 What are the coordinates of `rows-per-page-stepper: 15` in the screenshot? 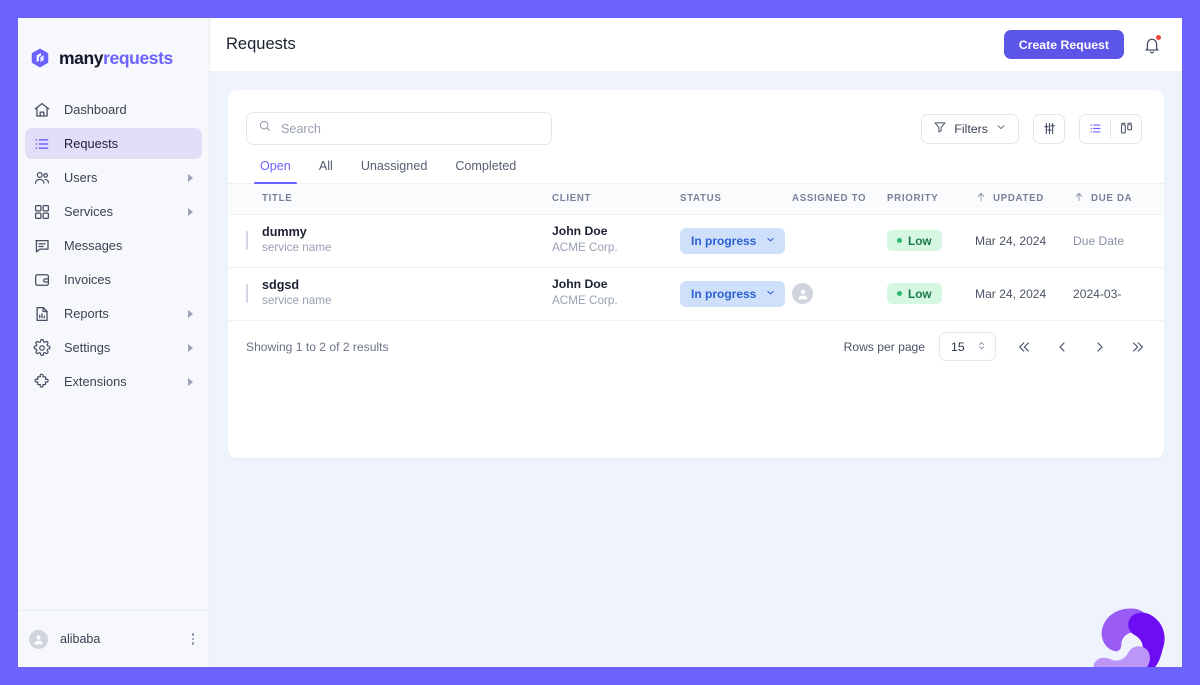 It's located at (967, 346).